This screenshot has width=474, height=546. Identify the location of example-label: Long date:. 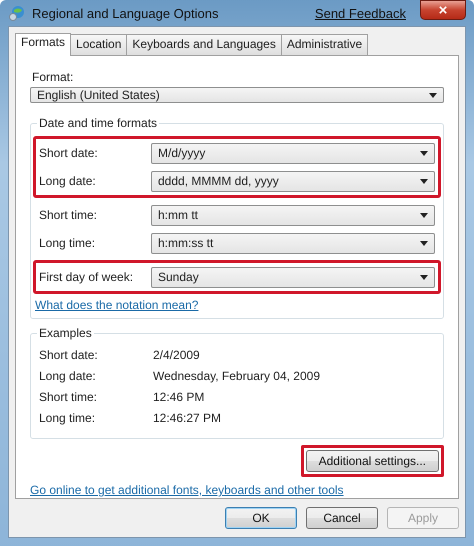
(68, 375).